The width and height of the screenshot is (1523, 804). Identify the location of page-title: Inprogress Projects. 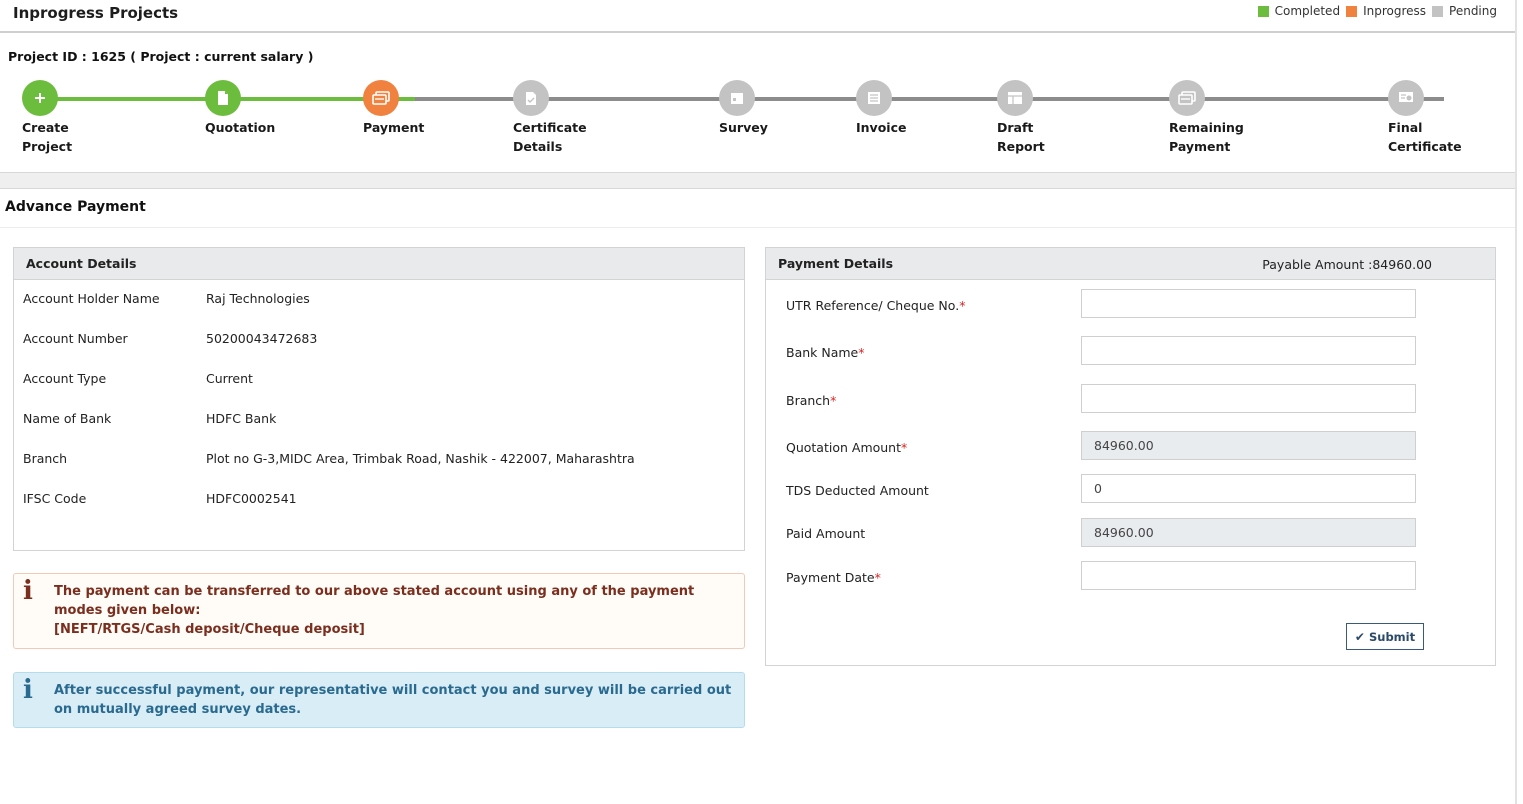
(96, 13).